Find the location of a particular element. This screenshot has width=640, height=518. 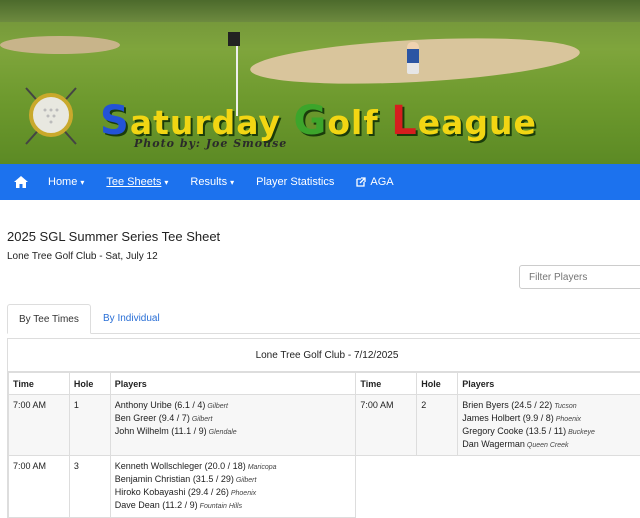

player-name: Kenneth Wollschleger (20.0 / 18) is located at coordinates (180, 466).